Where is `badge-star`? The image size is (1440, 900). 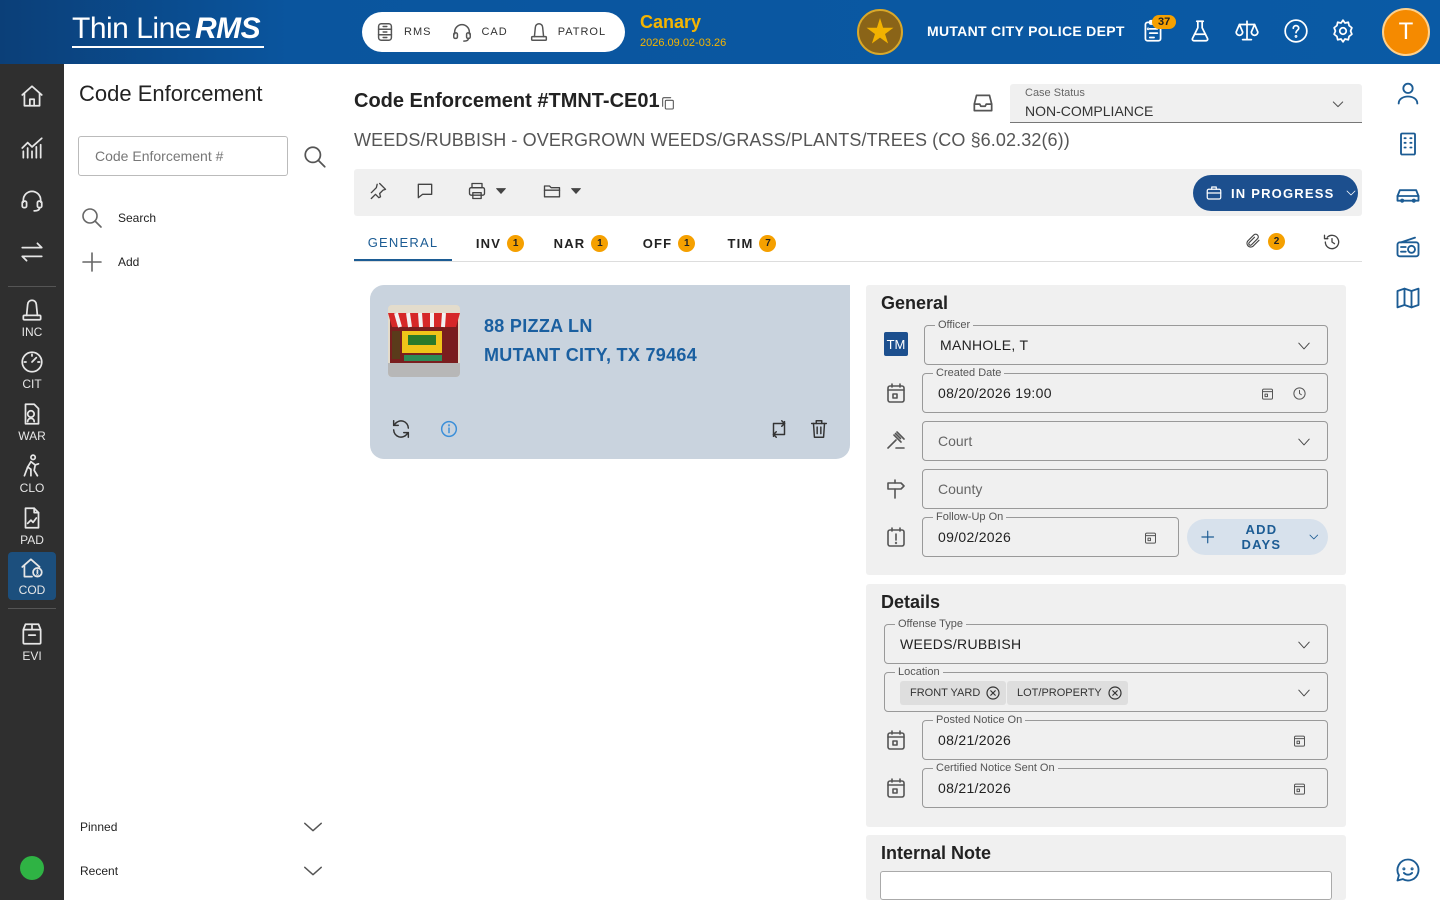 badge-star is located at coordinates (880, 31).